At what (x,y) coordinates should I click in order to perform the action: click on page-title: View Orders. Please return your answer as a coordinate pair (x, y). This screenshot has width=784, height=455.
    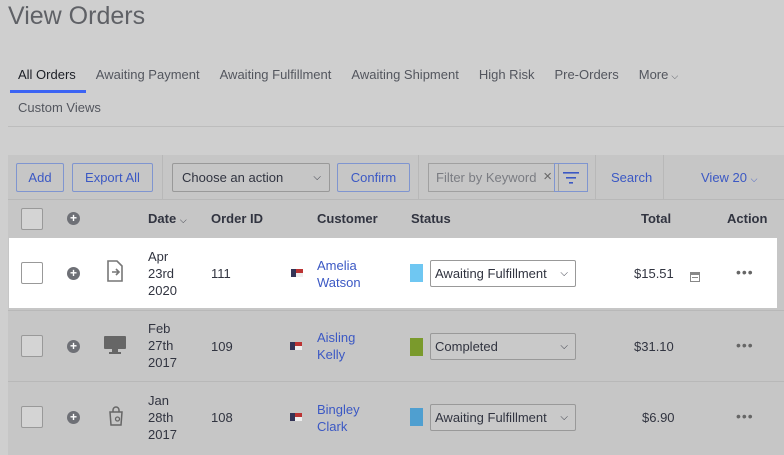
    Looking at the image, I should click on (77, 16).